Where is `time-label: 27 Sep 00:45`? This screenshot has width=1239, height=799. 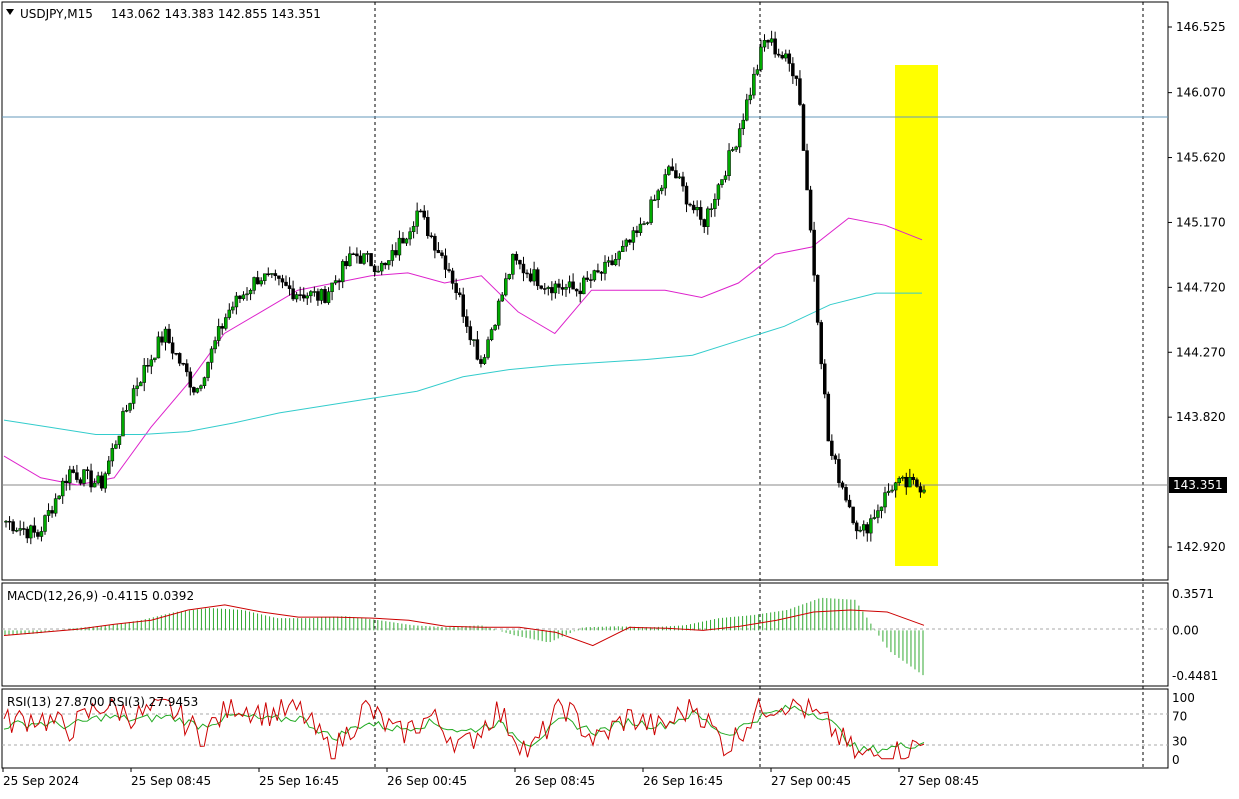
time-label: 27 Sep 00:45 is located at coordinates (811, 781).